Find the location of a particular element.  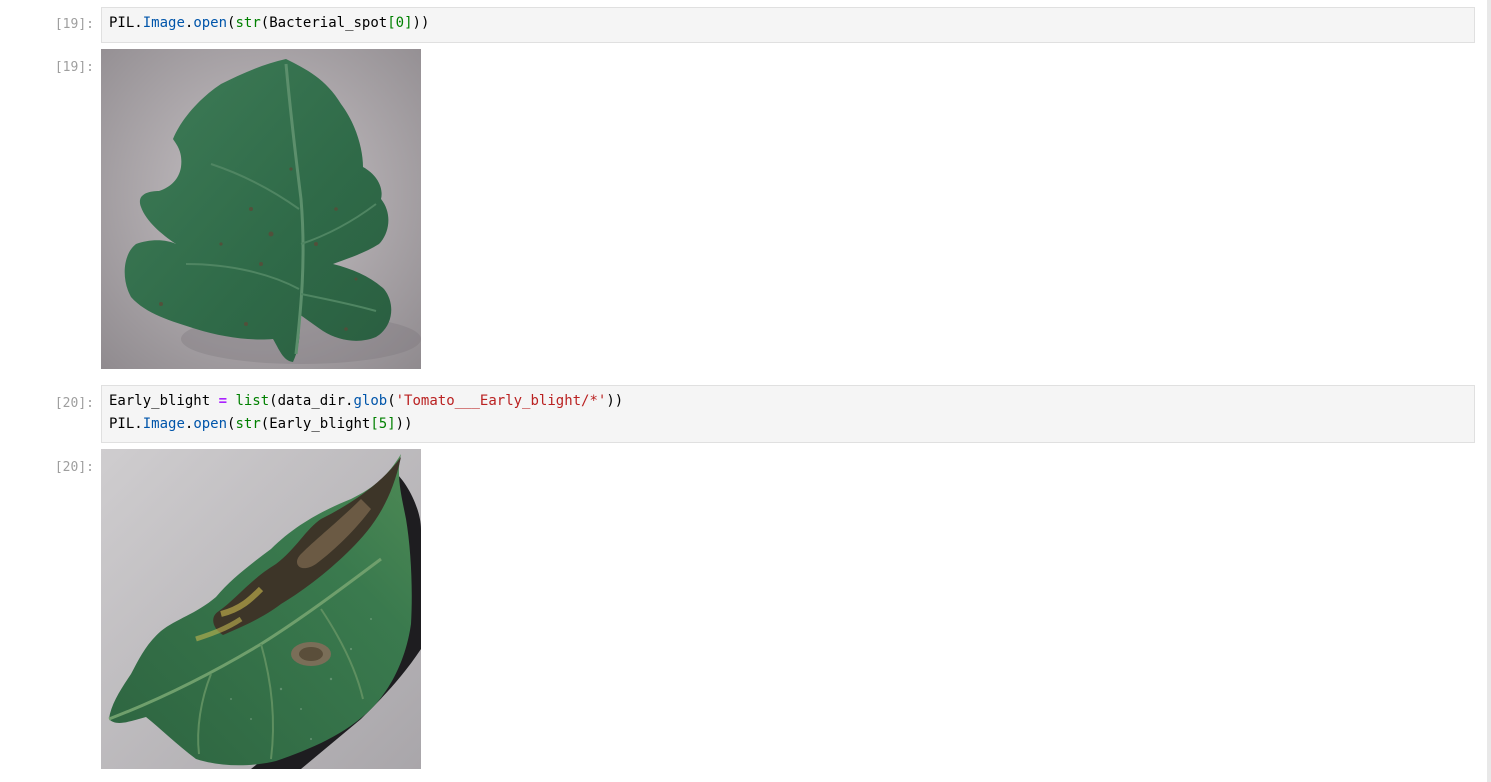

code-line: PIL.Image.open(str(Early_blight[5])) is located at coordinates (788, 424).